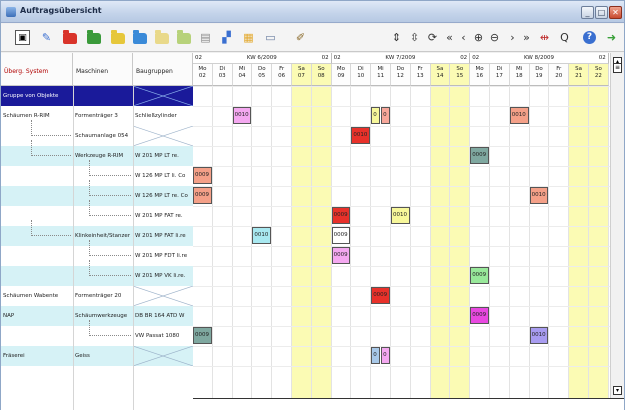 The image size is (625, 410). Describe the element at coordinates (261, 58) in the screenshot. I see `week-label: KW 6/2009` at that location.